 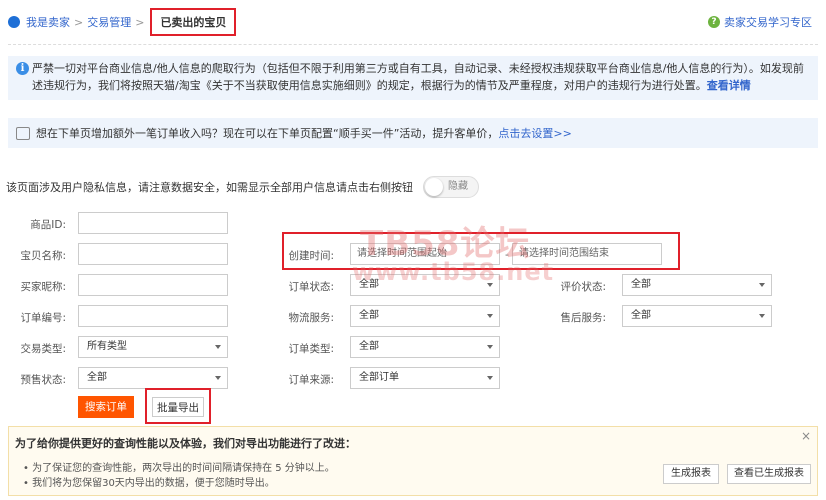 What do you see at coordinates (369, 315) in the screenshot?
I see `logistics-value: 全部` at bounding box center [369, 315].